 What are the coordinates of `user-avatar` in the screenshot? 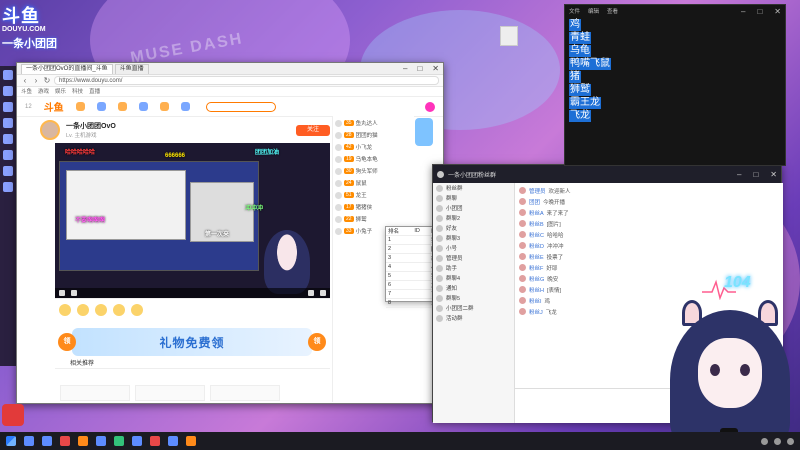 It's located at (430, 106).